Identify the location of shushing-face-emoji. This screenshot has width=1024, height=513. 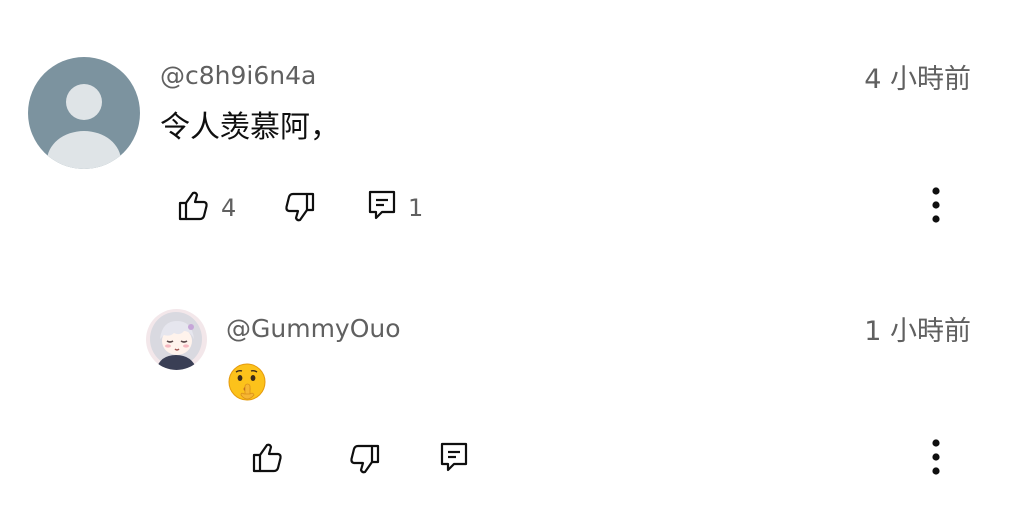
(247, 382).